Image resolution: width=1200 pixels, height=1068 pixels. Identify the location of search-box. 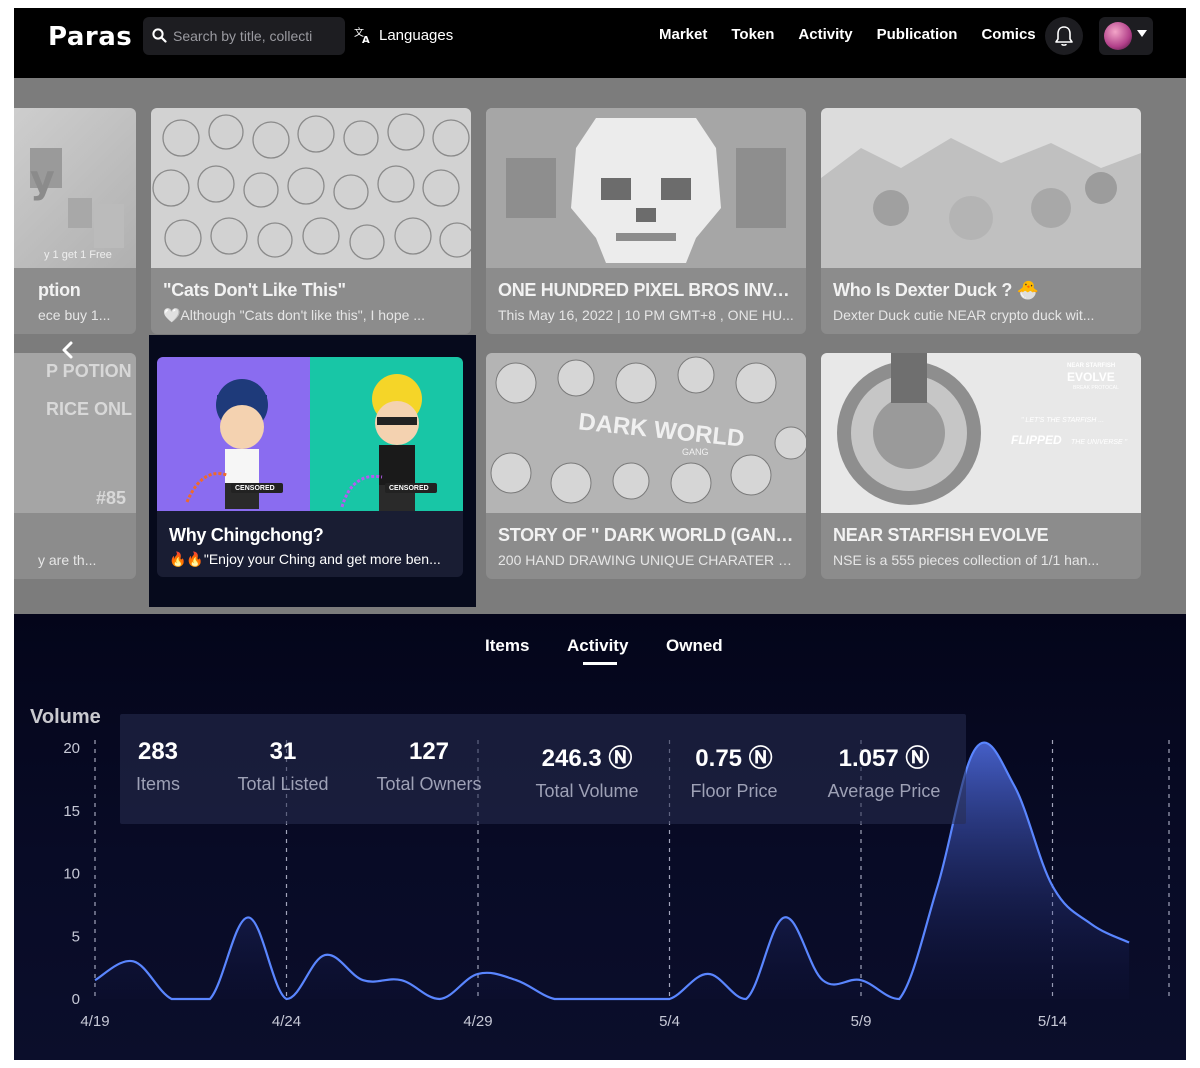
(244, 36).